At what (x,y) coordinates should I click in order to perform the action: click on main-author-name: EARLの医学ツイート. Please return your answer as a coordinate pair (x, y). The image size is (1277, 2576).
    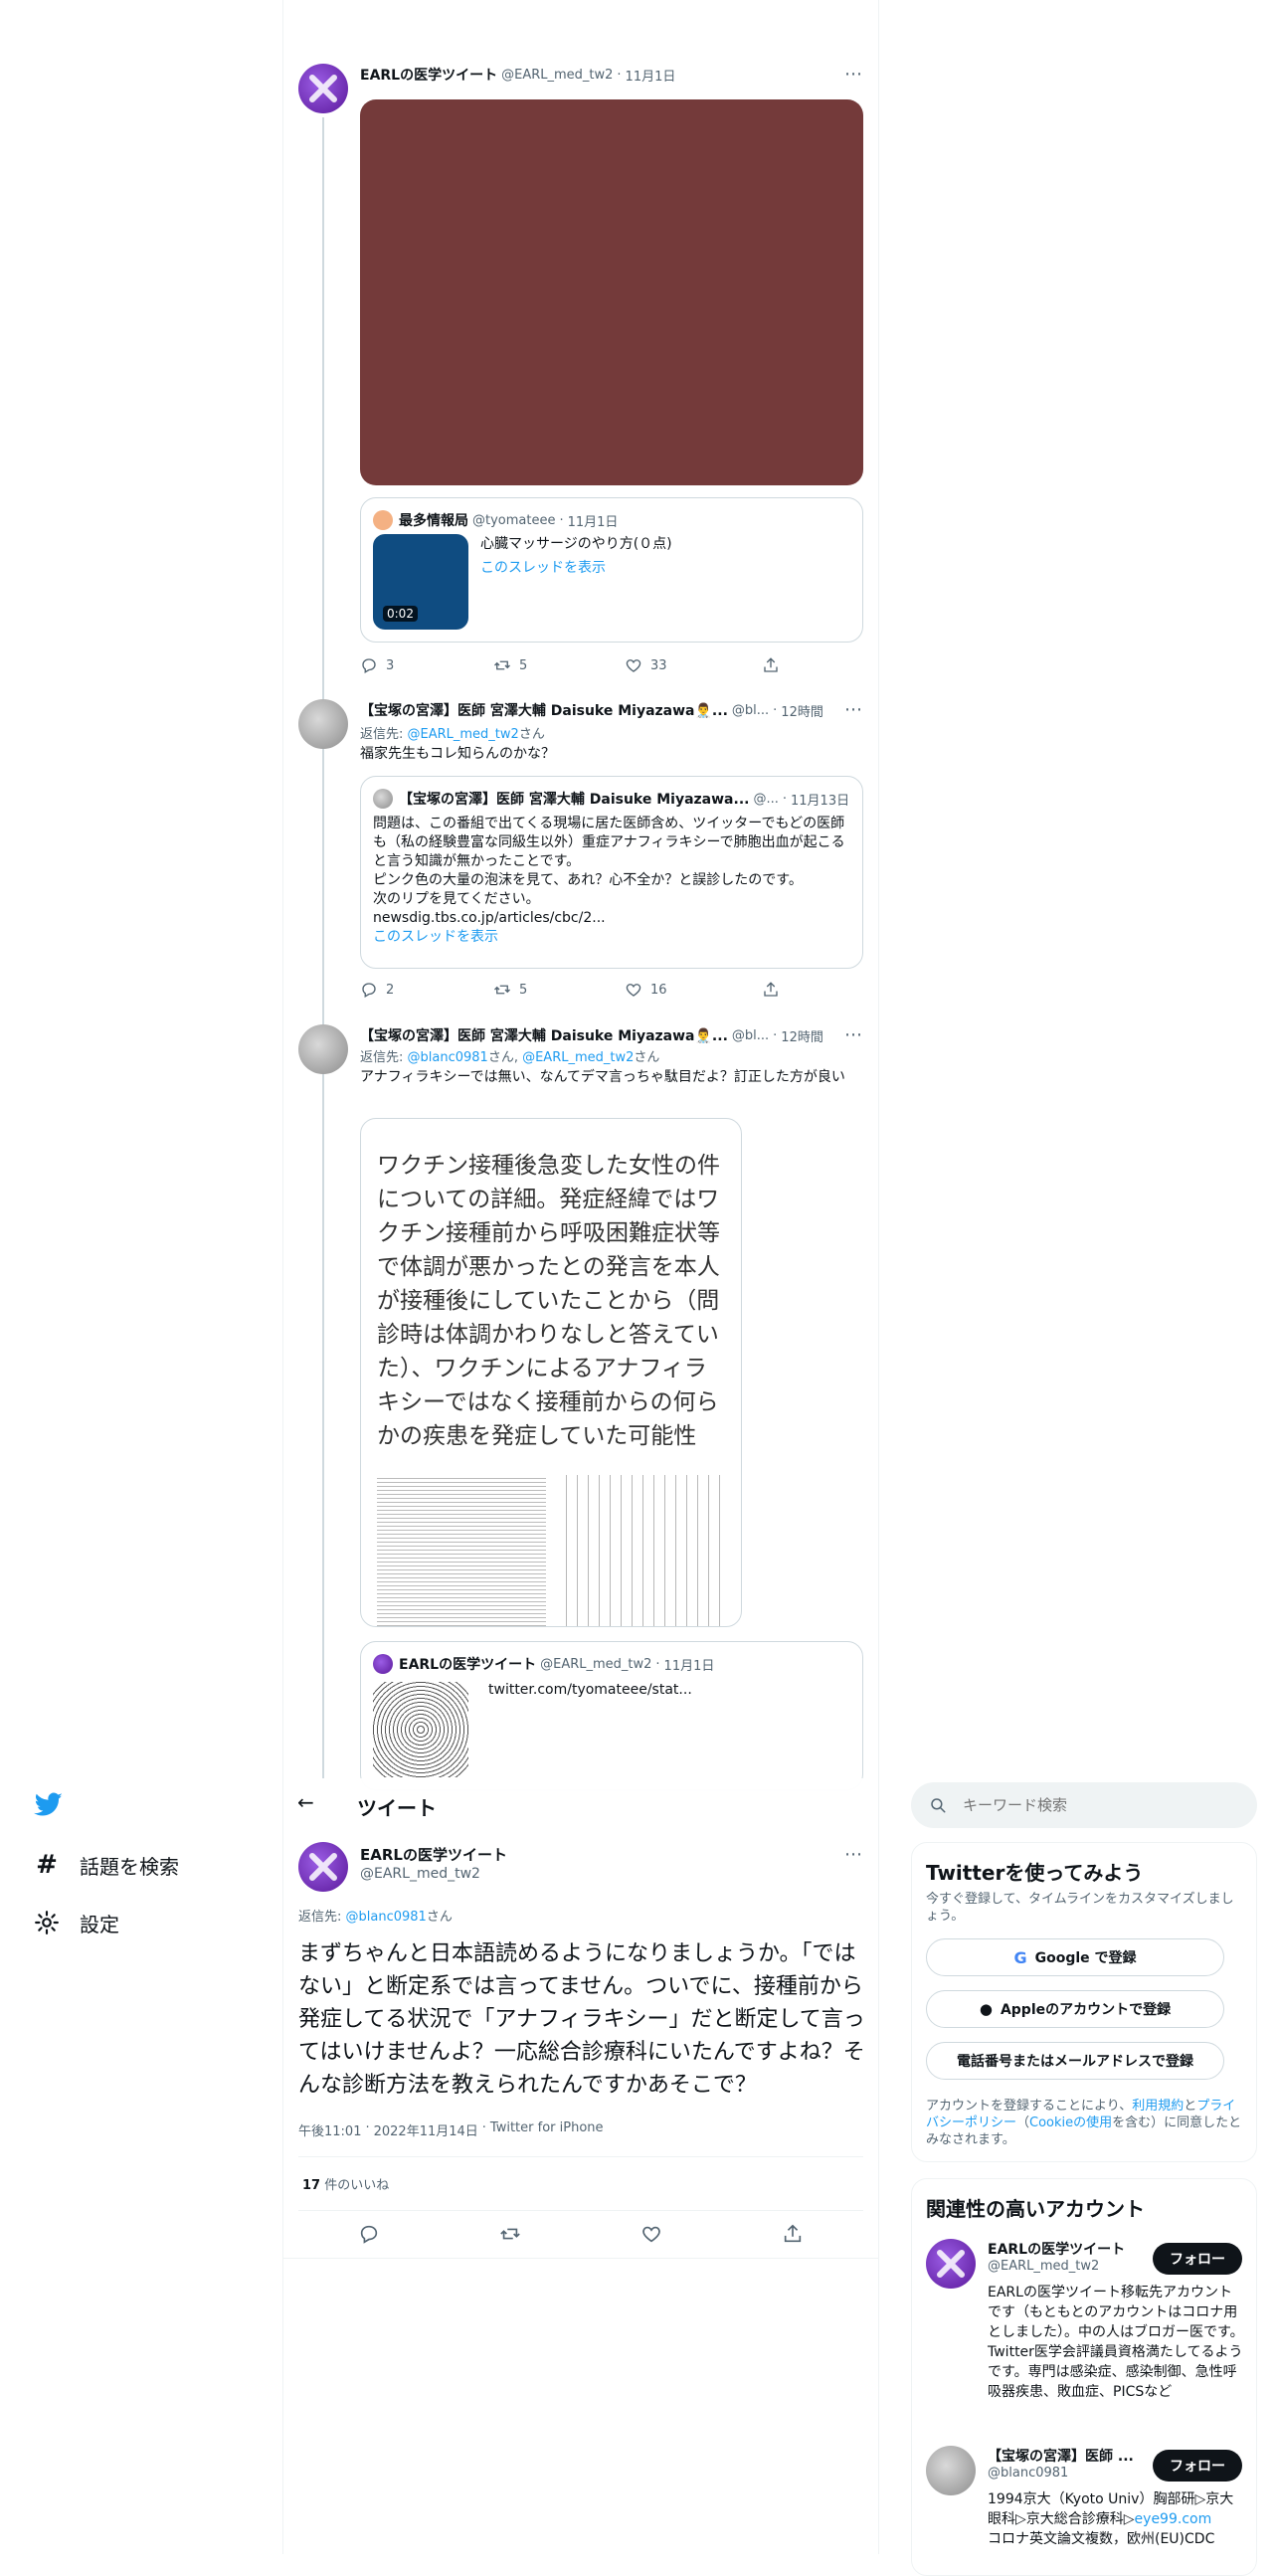
    Looking at the image, I should click on (433, 1854).